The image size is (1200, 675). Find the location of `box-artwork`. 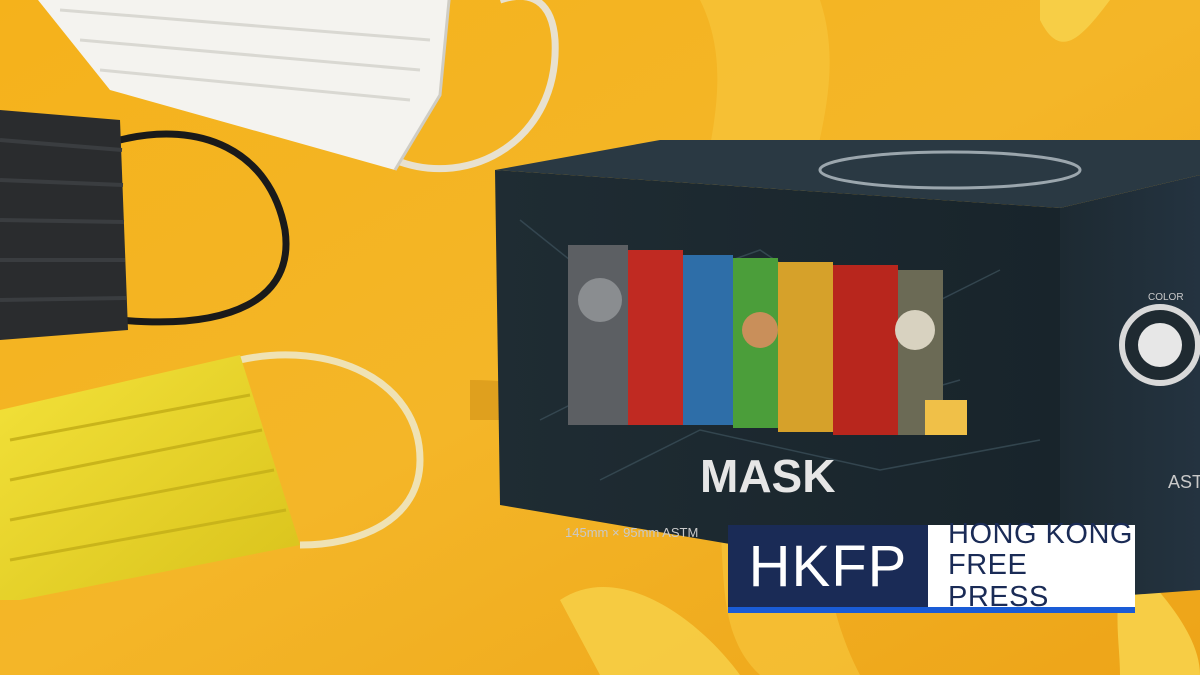

box-artwork is located at coordinates (767, 340).